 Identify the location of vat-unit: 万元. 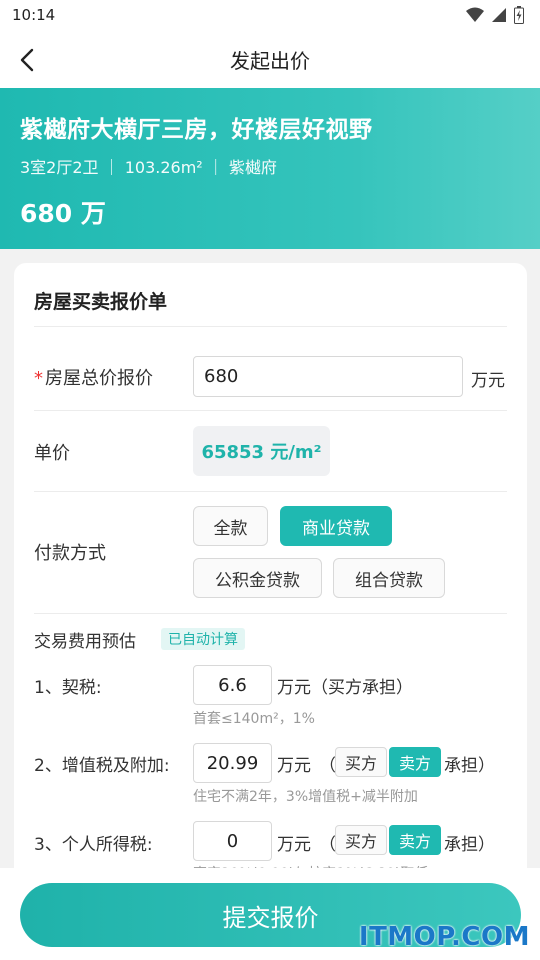
(294, 766).